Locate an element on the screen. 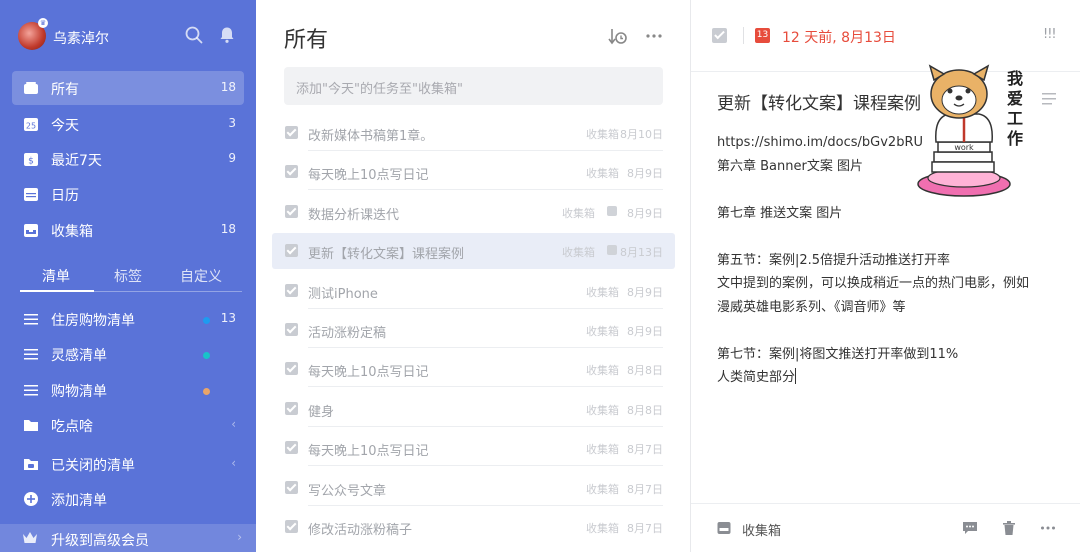 This screenshot has width=1080, height=552. task-row: 活动涨粉定稿 收集箱 8月9日 is located at coordinates (473, 330).